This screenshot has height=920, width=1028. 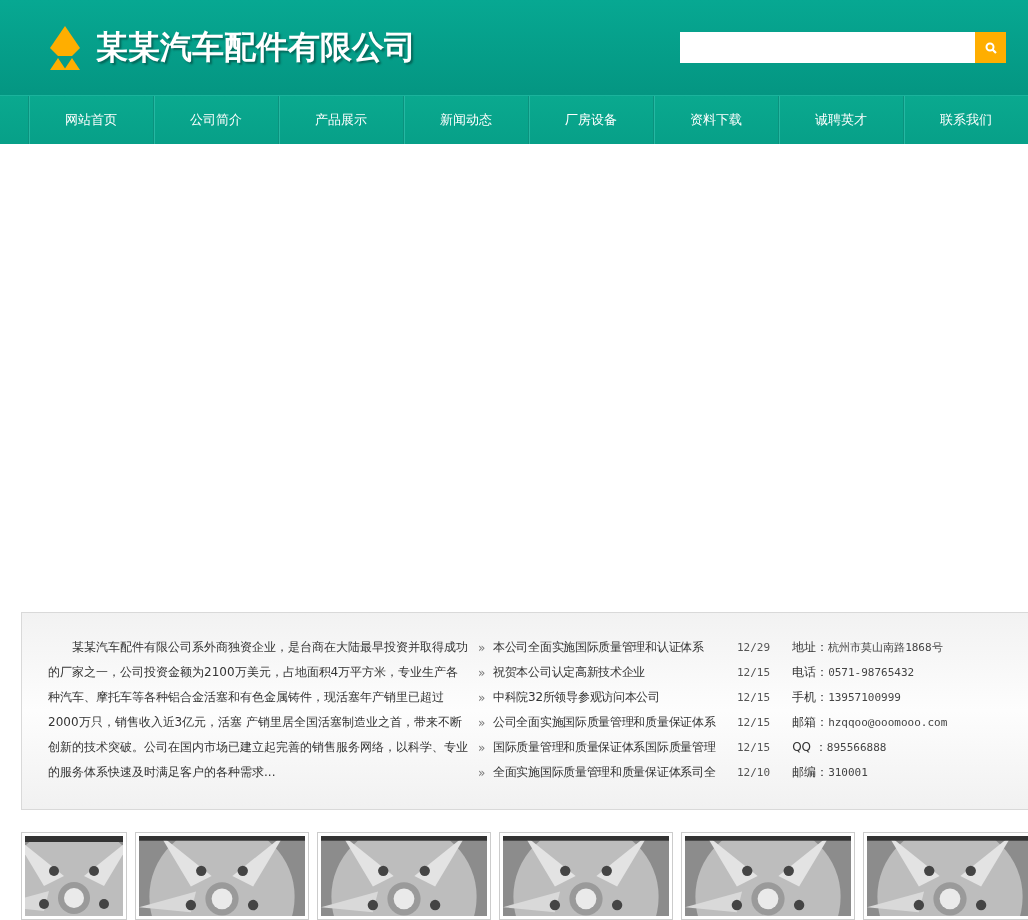 What do you see at coordinates (840, 120) in the screenshot?
I see `nav-link: 诚聘英才` at bounding box center [840, 120].